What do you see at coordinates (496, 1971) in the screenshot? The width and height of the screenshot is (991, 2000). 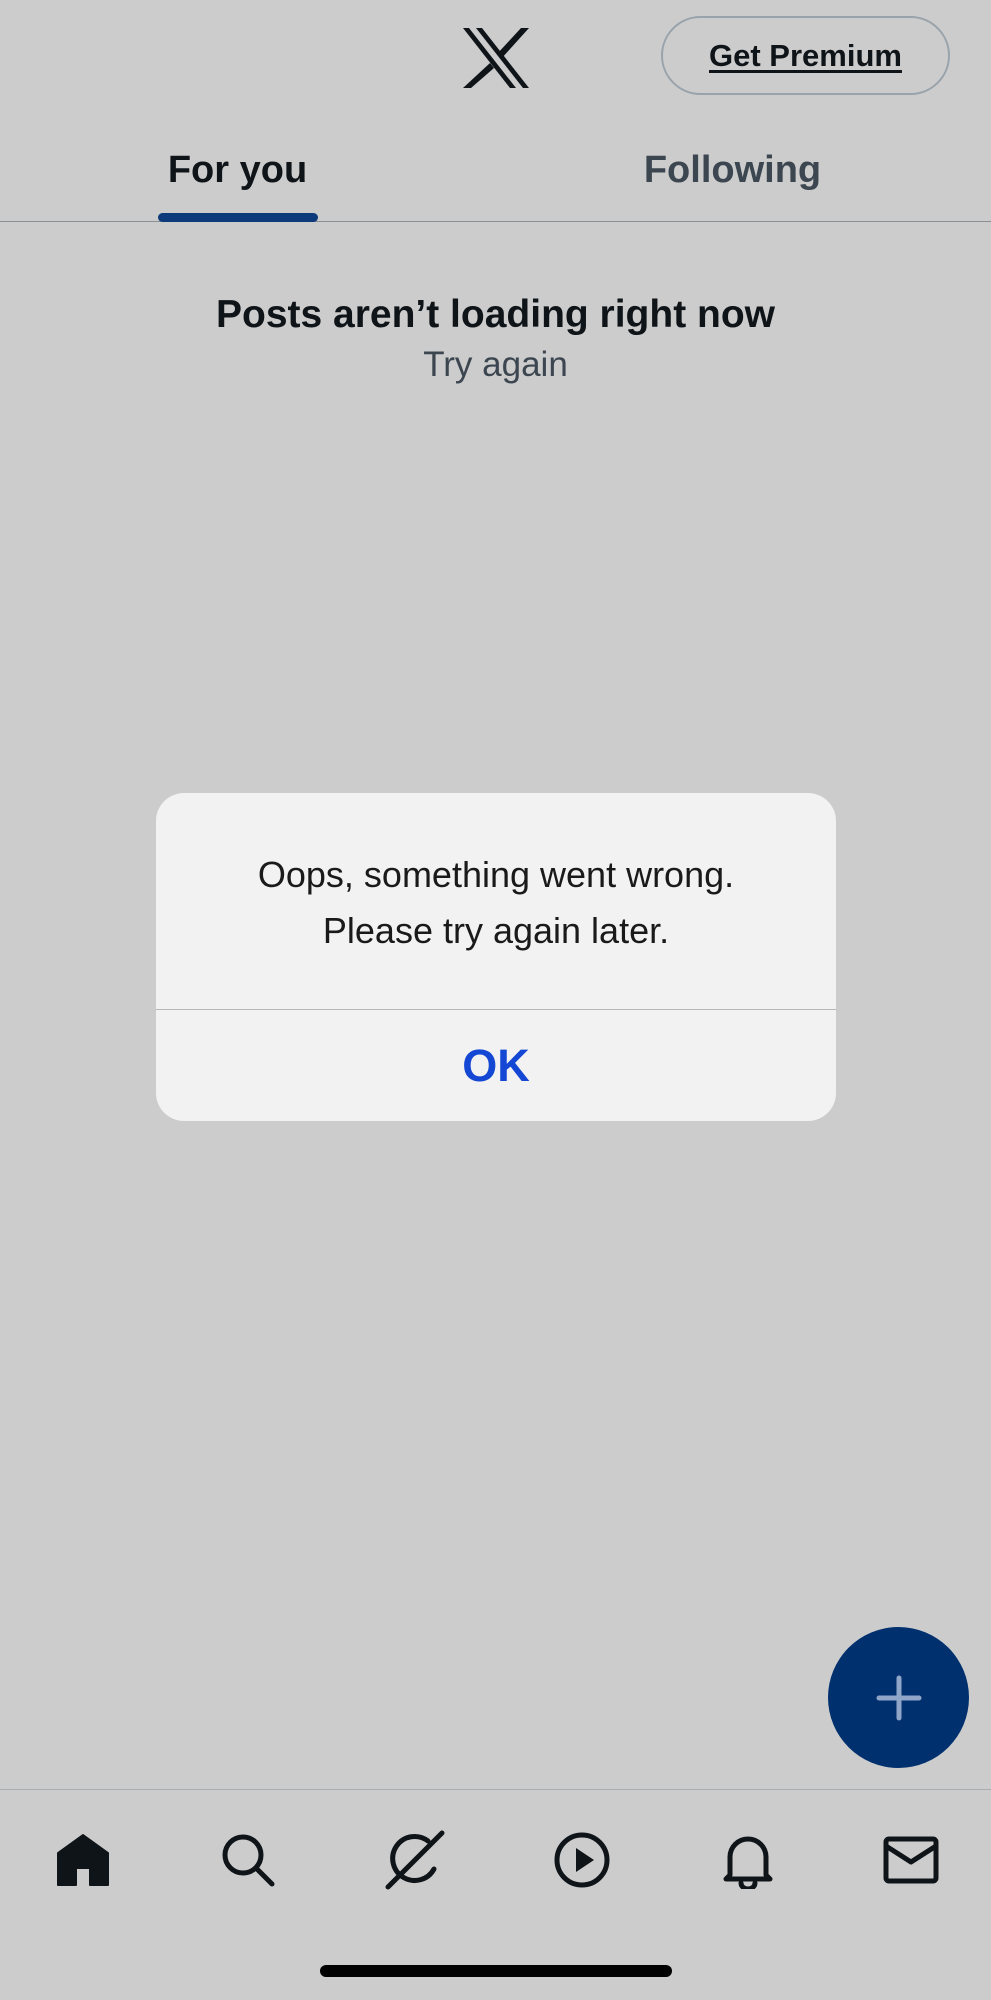 I see `home-indicator-bar` at bounding box center [496, 1971].